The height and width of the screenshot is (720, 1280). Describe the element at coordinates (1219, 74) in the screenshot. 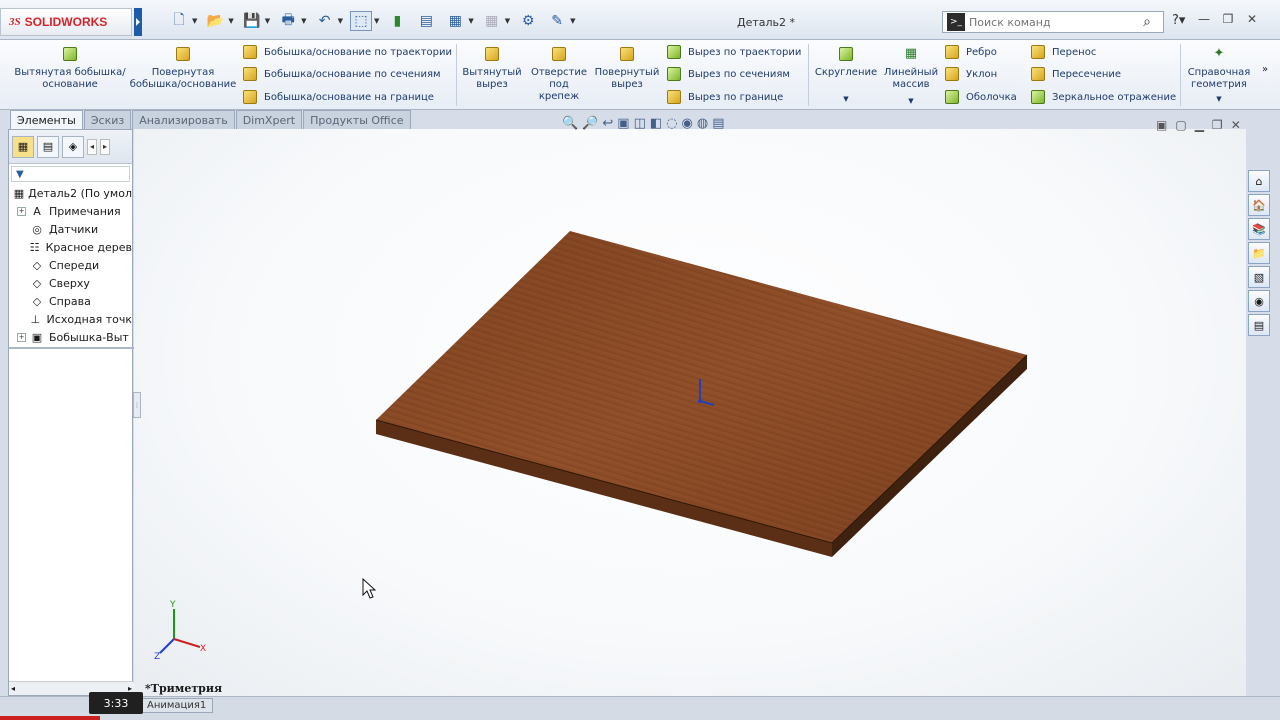

I see `reference-geometry-button: ✦ Справочная геометрия ▼` at that location.